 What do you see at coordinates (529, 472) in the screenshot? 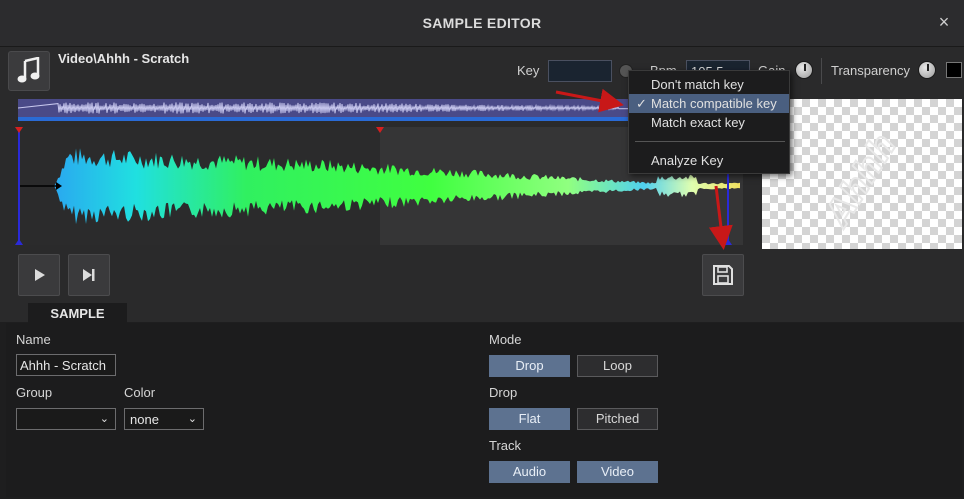
I see `track-audio-button: Audio` at bounding box center [529, 472].